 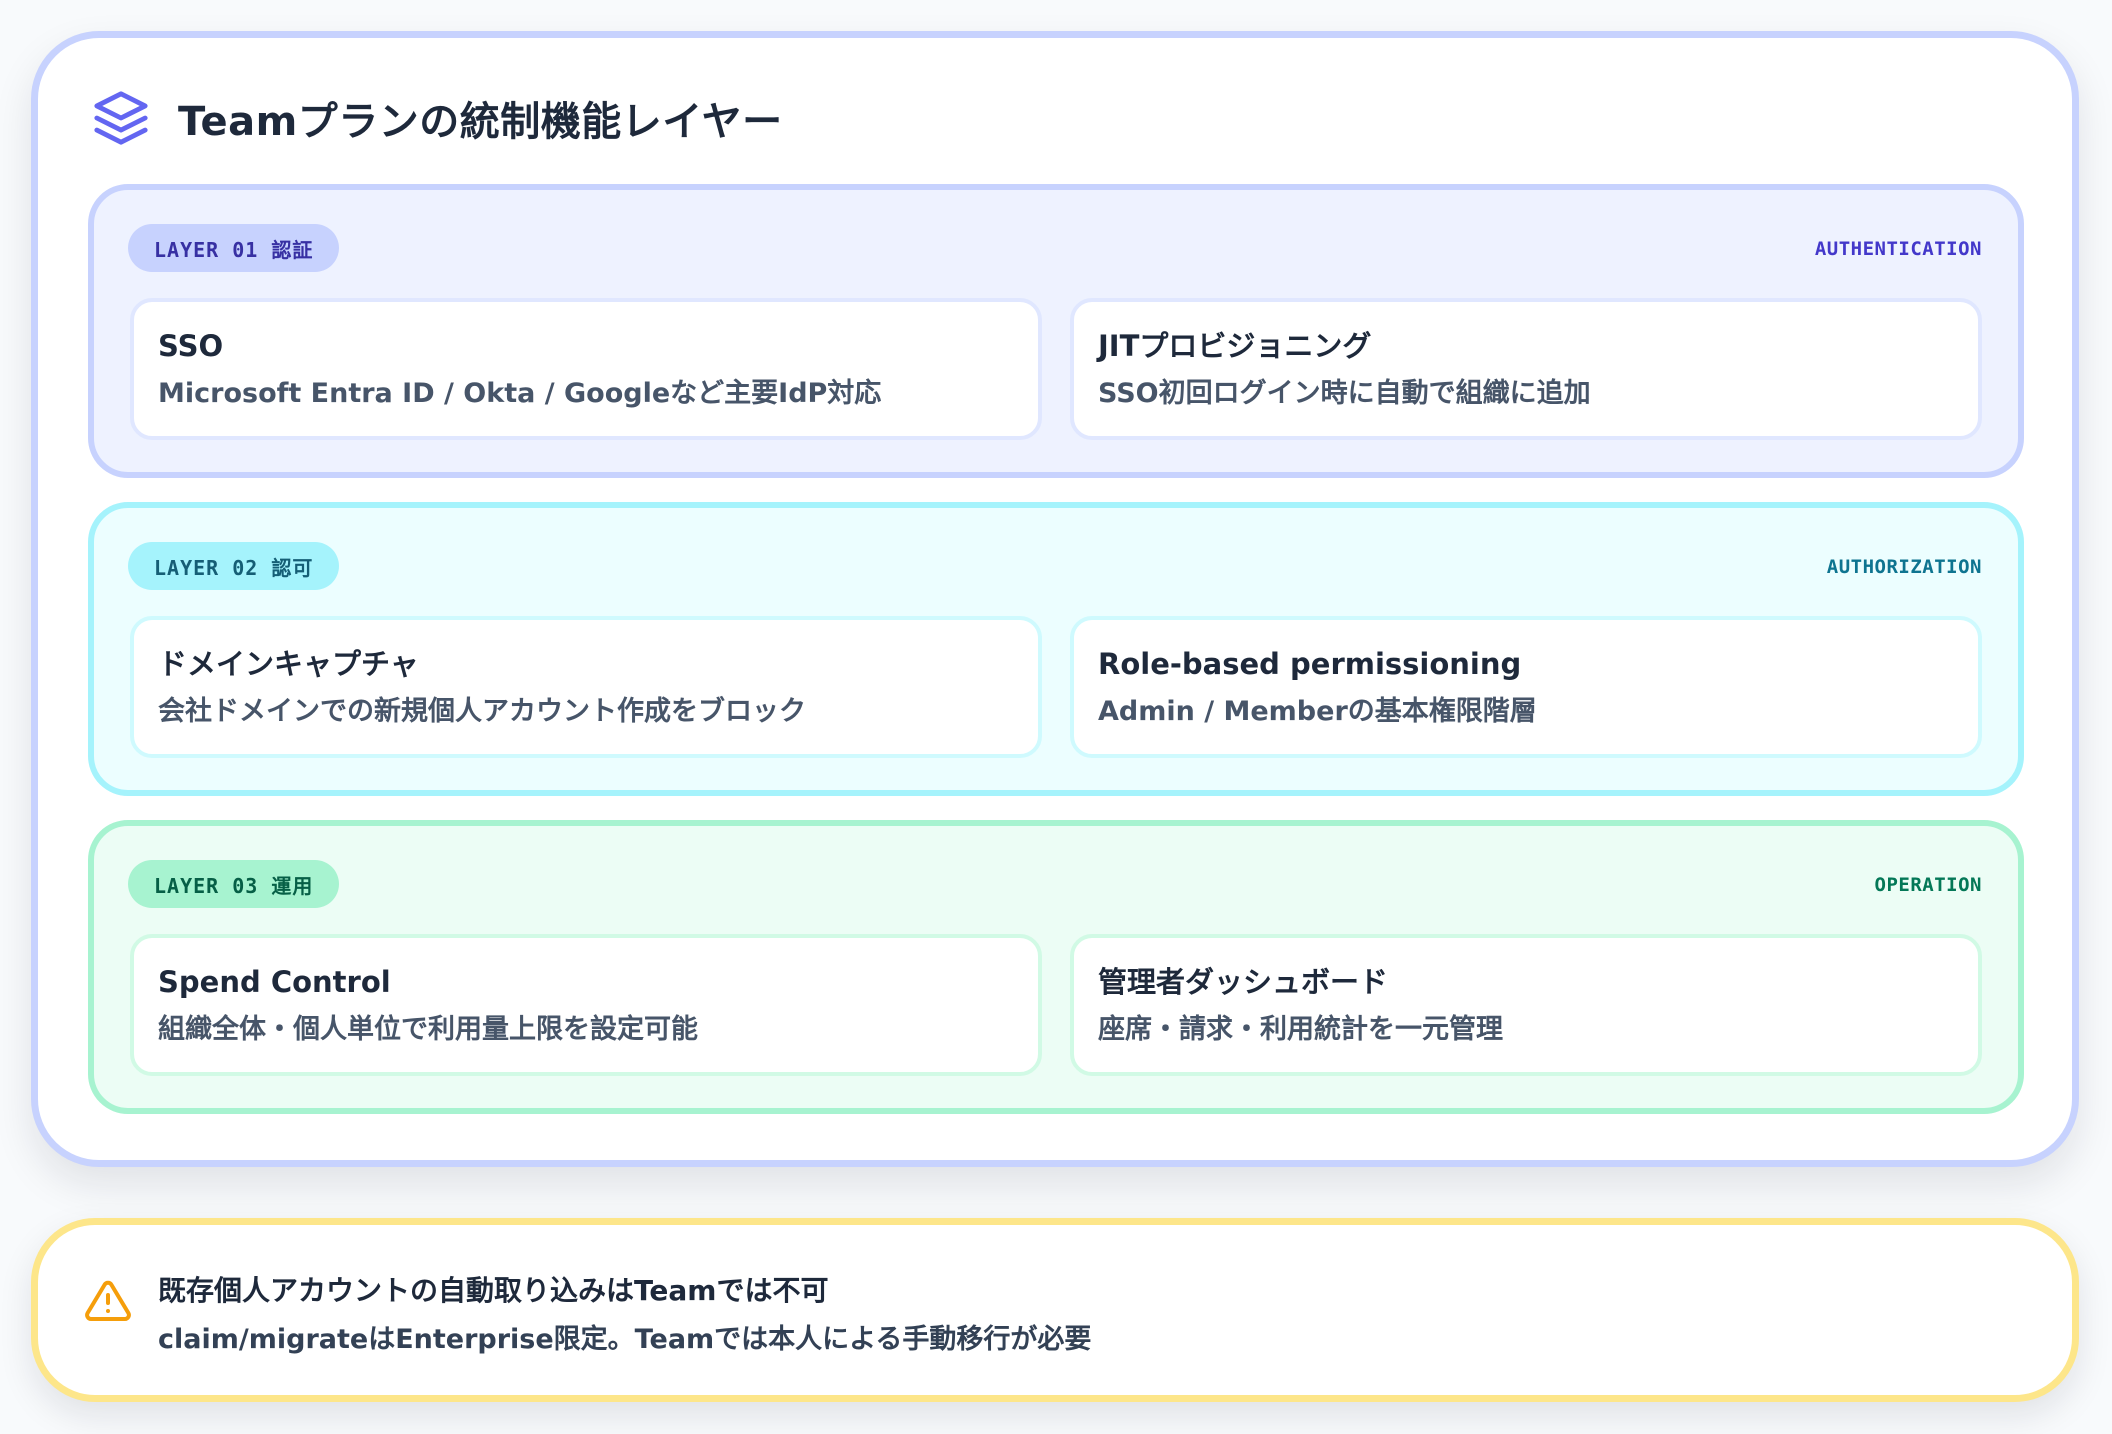 I want to click on layer-tag: AUTHENTICATION, so click(x=1898, y=249).